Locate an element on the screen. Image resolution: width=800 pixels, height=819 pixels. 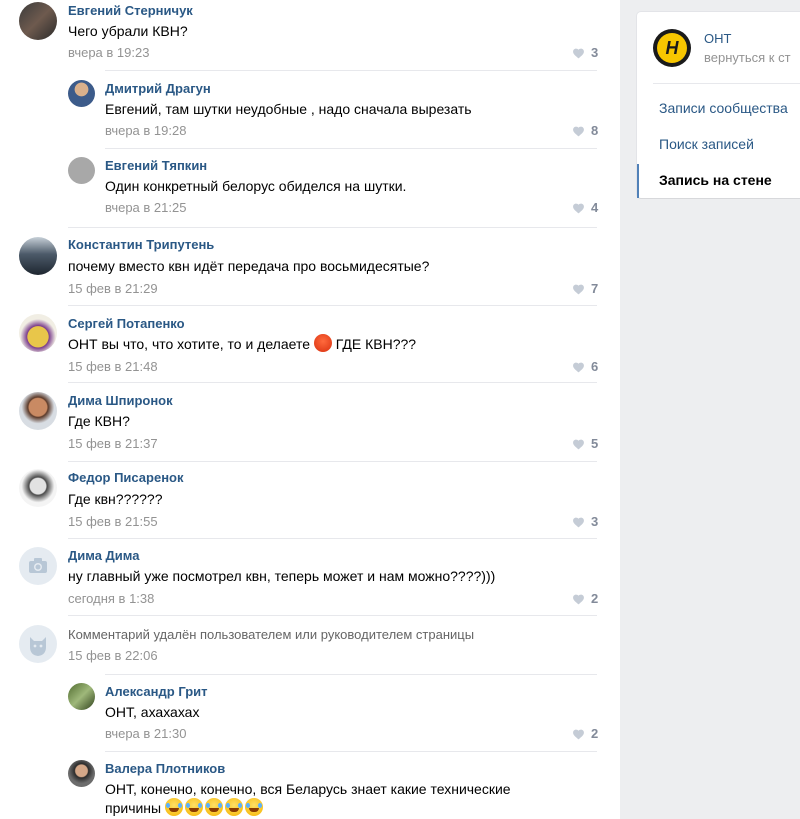
comment-author: Дима Дима is located at coordinates (103, 555).